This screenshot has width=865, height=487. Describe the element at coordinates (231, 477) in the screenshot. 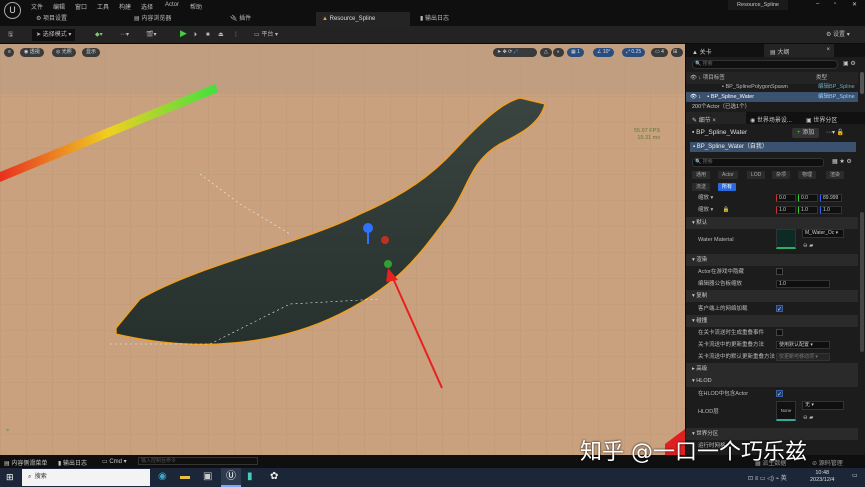

I see `unreal-taskbar-icon: Ⓤ` at that location.